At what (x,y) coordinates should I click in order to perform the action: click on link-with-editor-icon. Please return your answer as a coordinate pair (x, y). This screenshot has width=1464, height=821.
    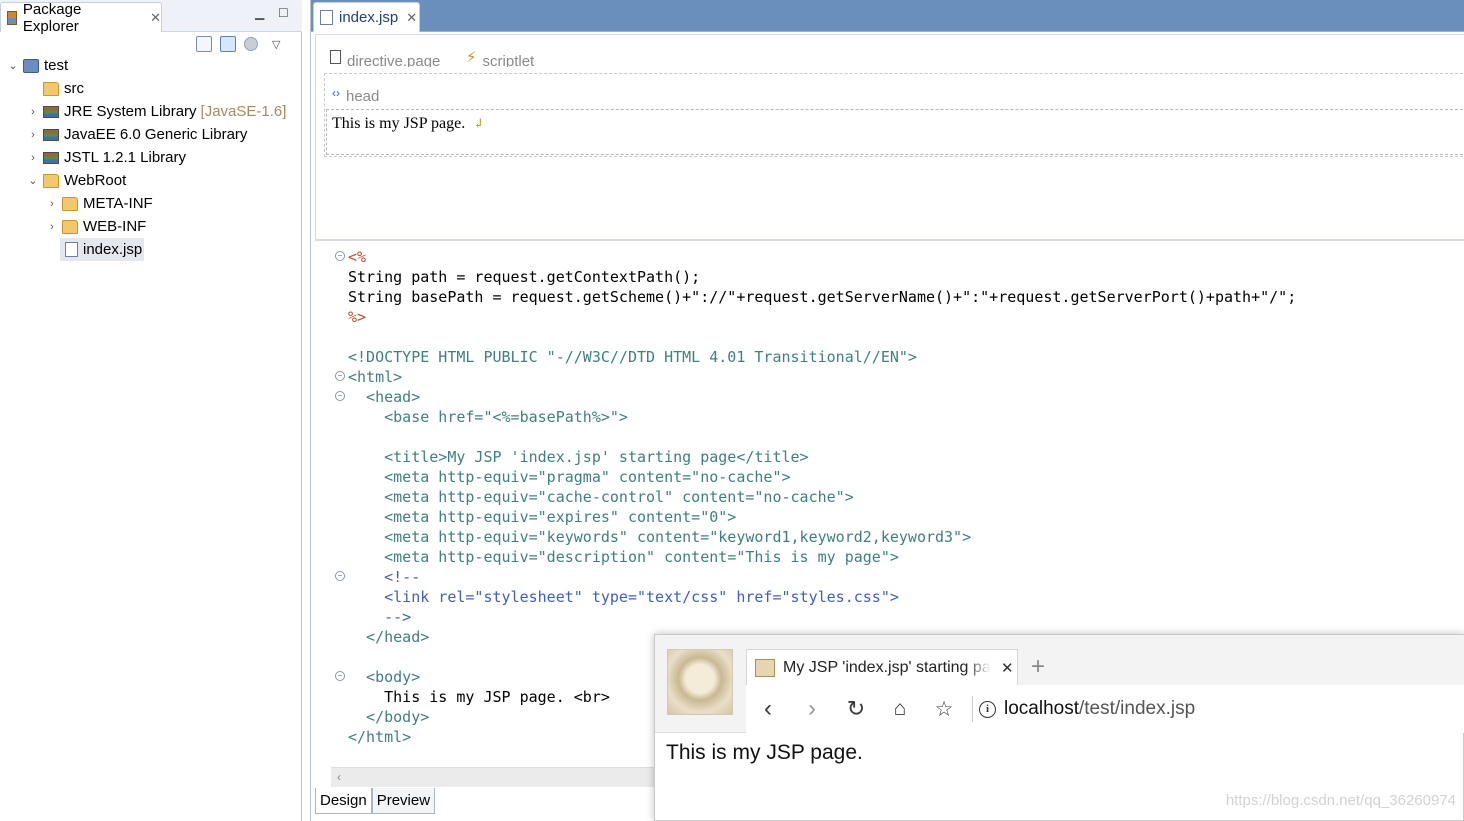
    Looking at the image, I should click on (228, 44).